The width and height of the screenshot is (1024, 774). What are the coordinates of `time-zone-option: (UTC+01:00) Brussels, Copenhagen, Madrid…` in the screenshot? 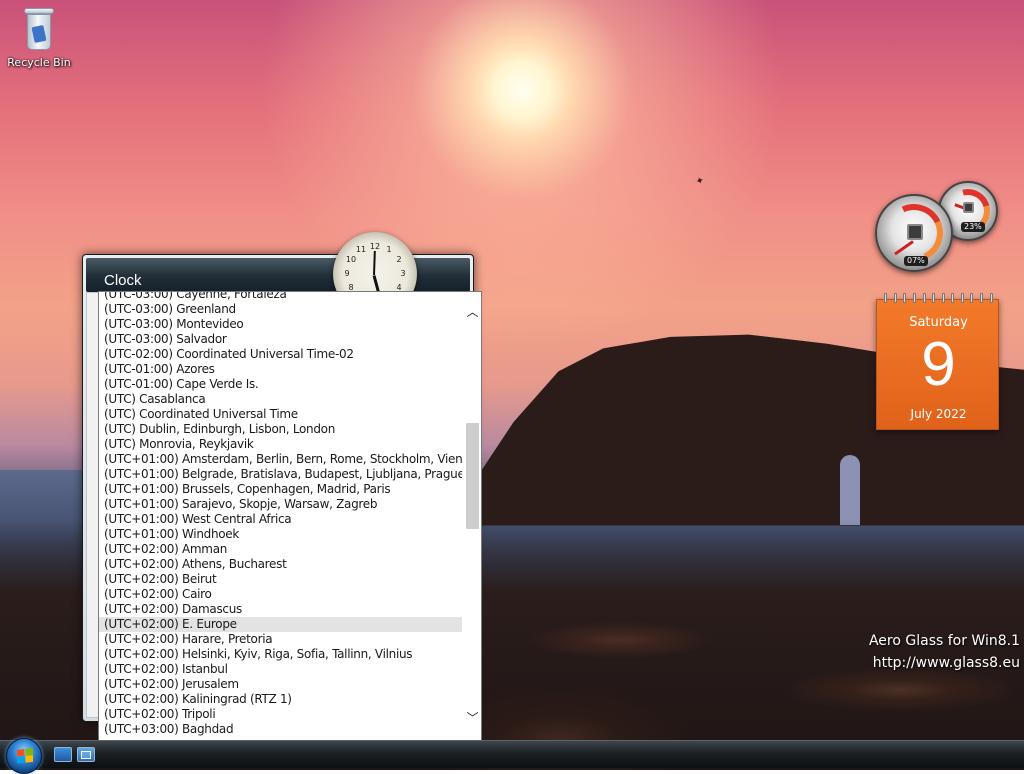 It's located at (280, 489).